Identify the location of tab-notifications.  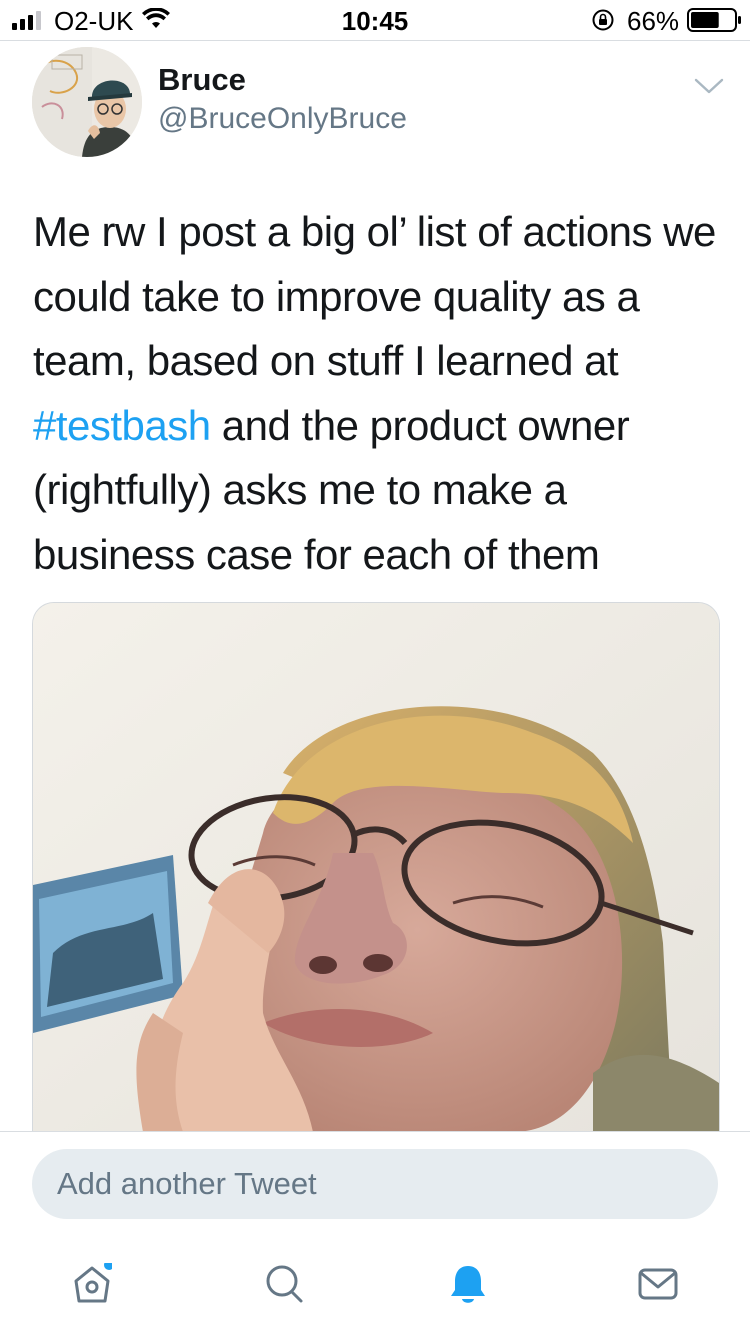
(468, 1284).